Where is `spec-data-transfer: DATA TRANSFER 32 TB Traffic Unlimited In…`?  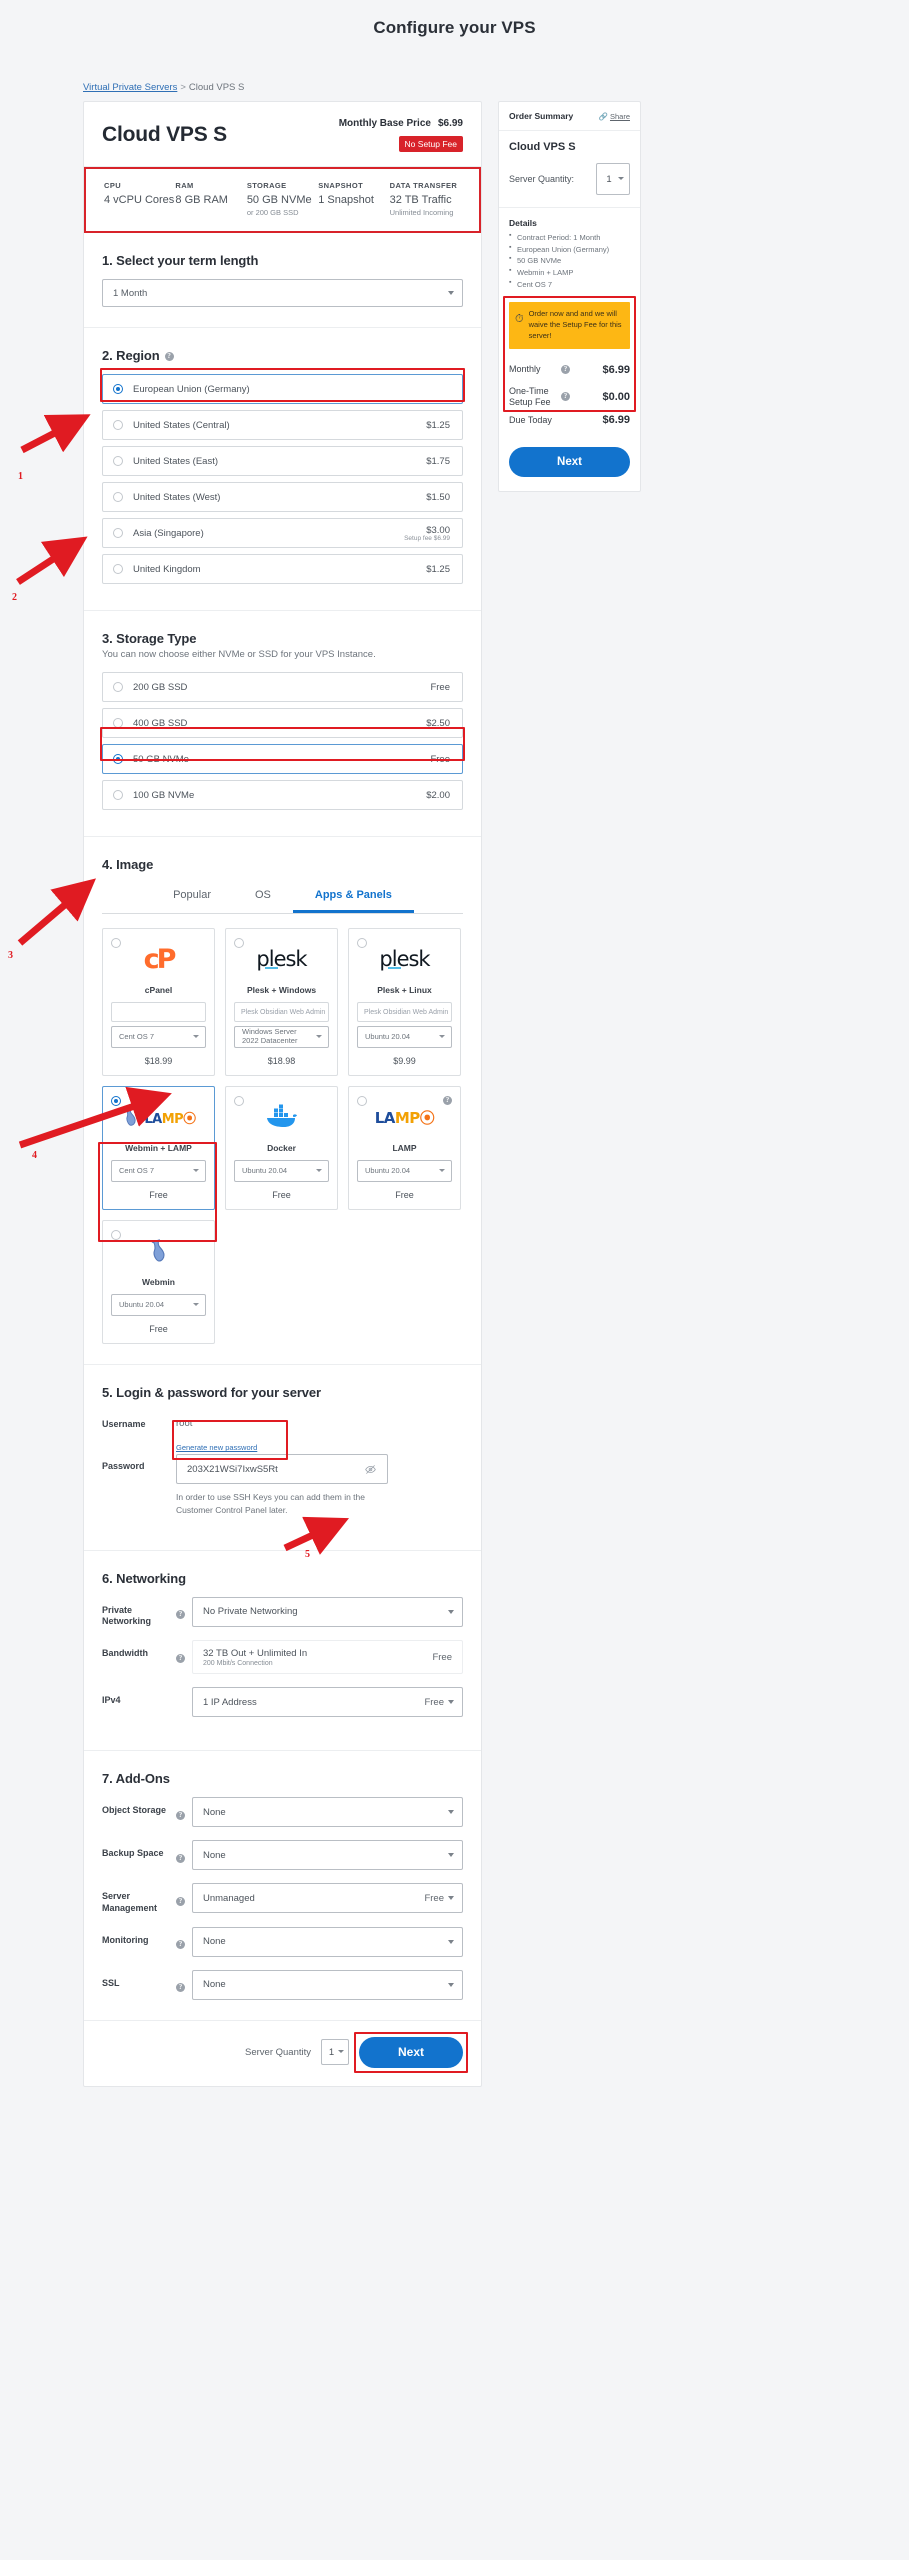
spec-data-transfer: DATA TRANSFER 32 TB Traffic Unlimited In… is located at coordinates (425, 199).